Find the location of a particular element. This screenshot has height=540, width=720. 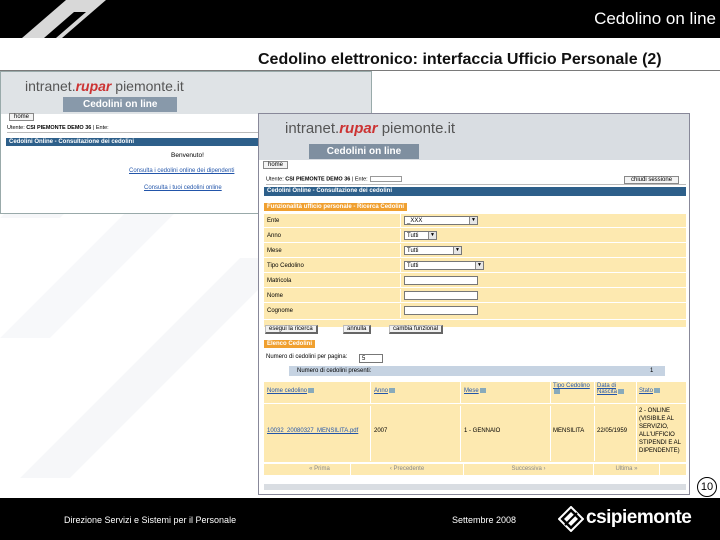

cognome-label: Cognome is located at coordinates (280, 311).